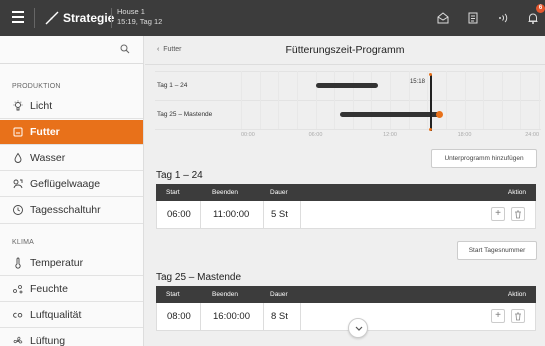 Image resolution: width=545 pixels, height=346 pixels. I want to click on sidebar-item-tagesschaltuhr: Tagesschaltuhr, so click(71, 210).